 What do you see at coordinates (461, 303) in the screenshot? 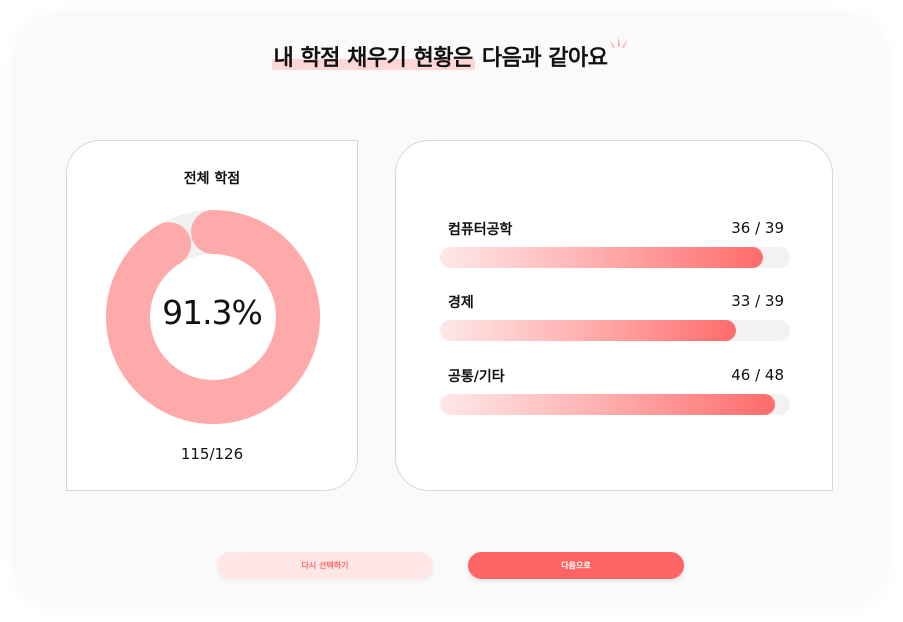
I see `subject-name: 경제` at bounding box center [461, 303].